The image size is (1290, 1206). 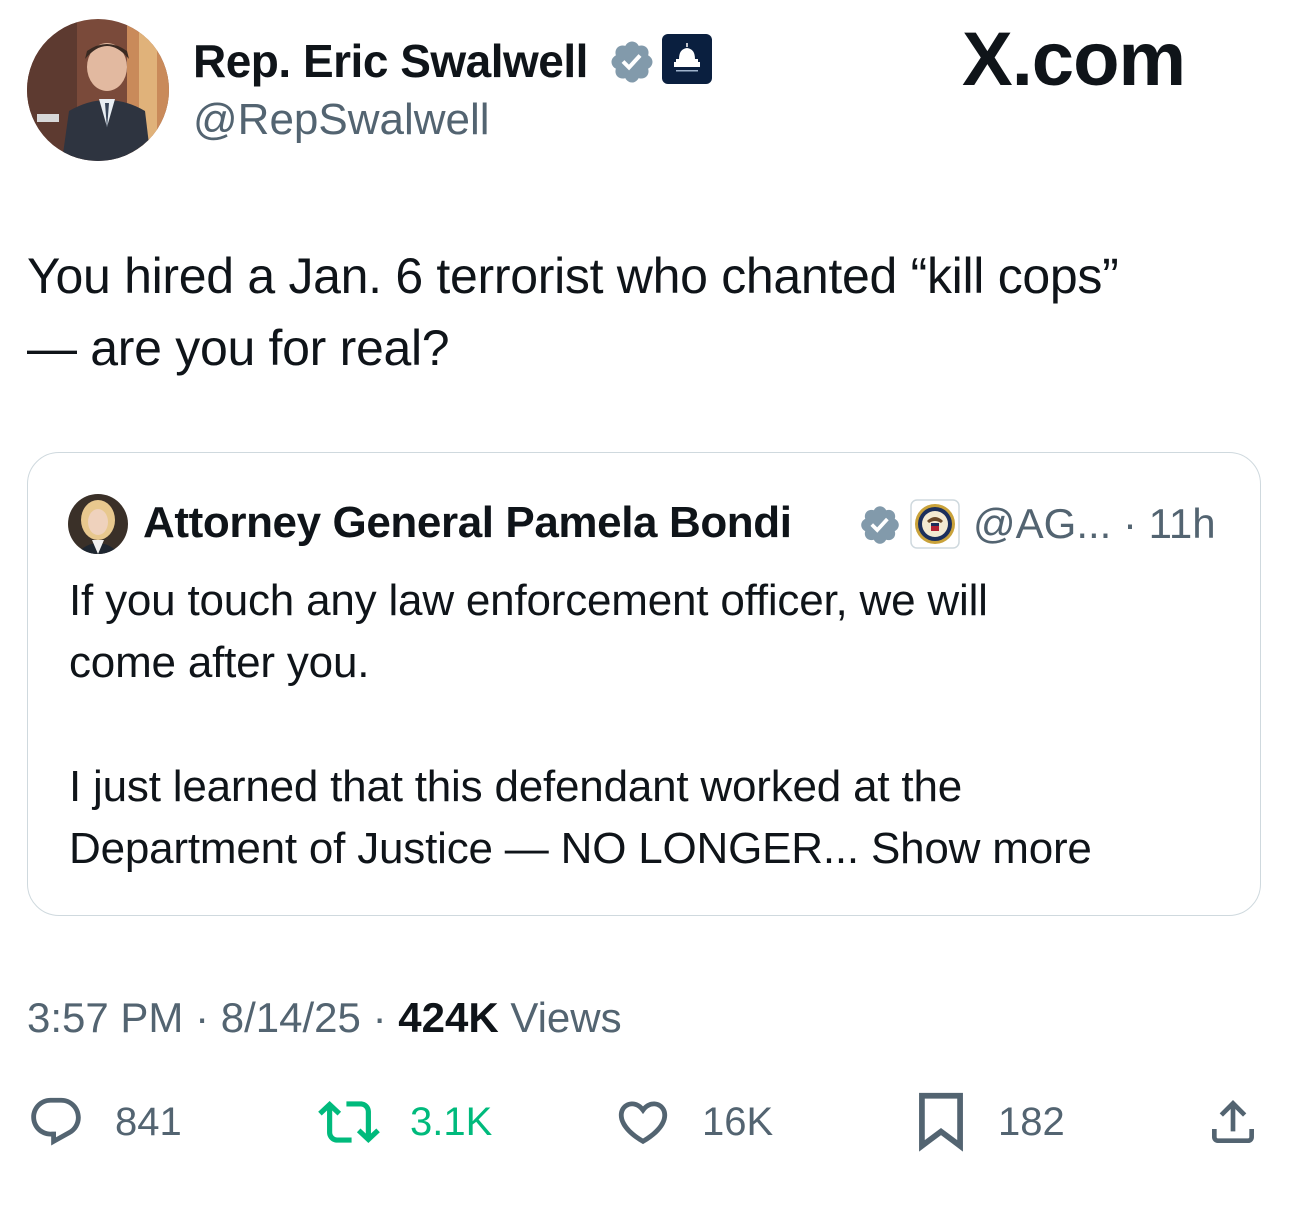 What do you see at coordinates (291, 1017) in the screenshot?
I see `tweet-date: 8/14/25` at bounding box center [291, 1017].